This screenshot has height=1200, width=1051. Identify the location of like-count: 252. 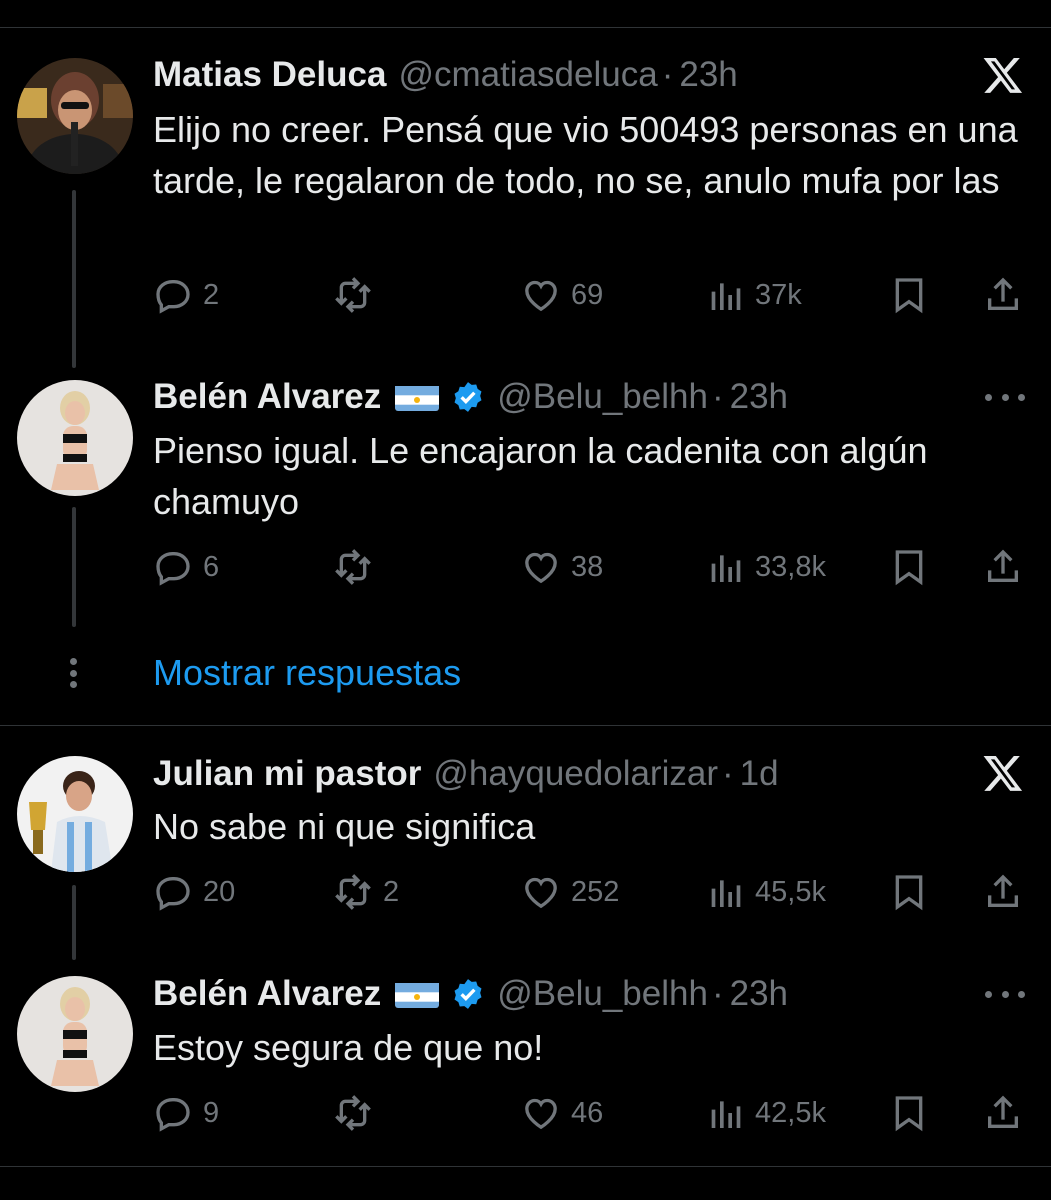
(595, 891).